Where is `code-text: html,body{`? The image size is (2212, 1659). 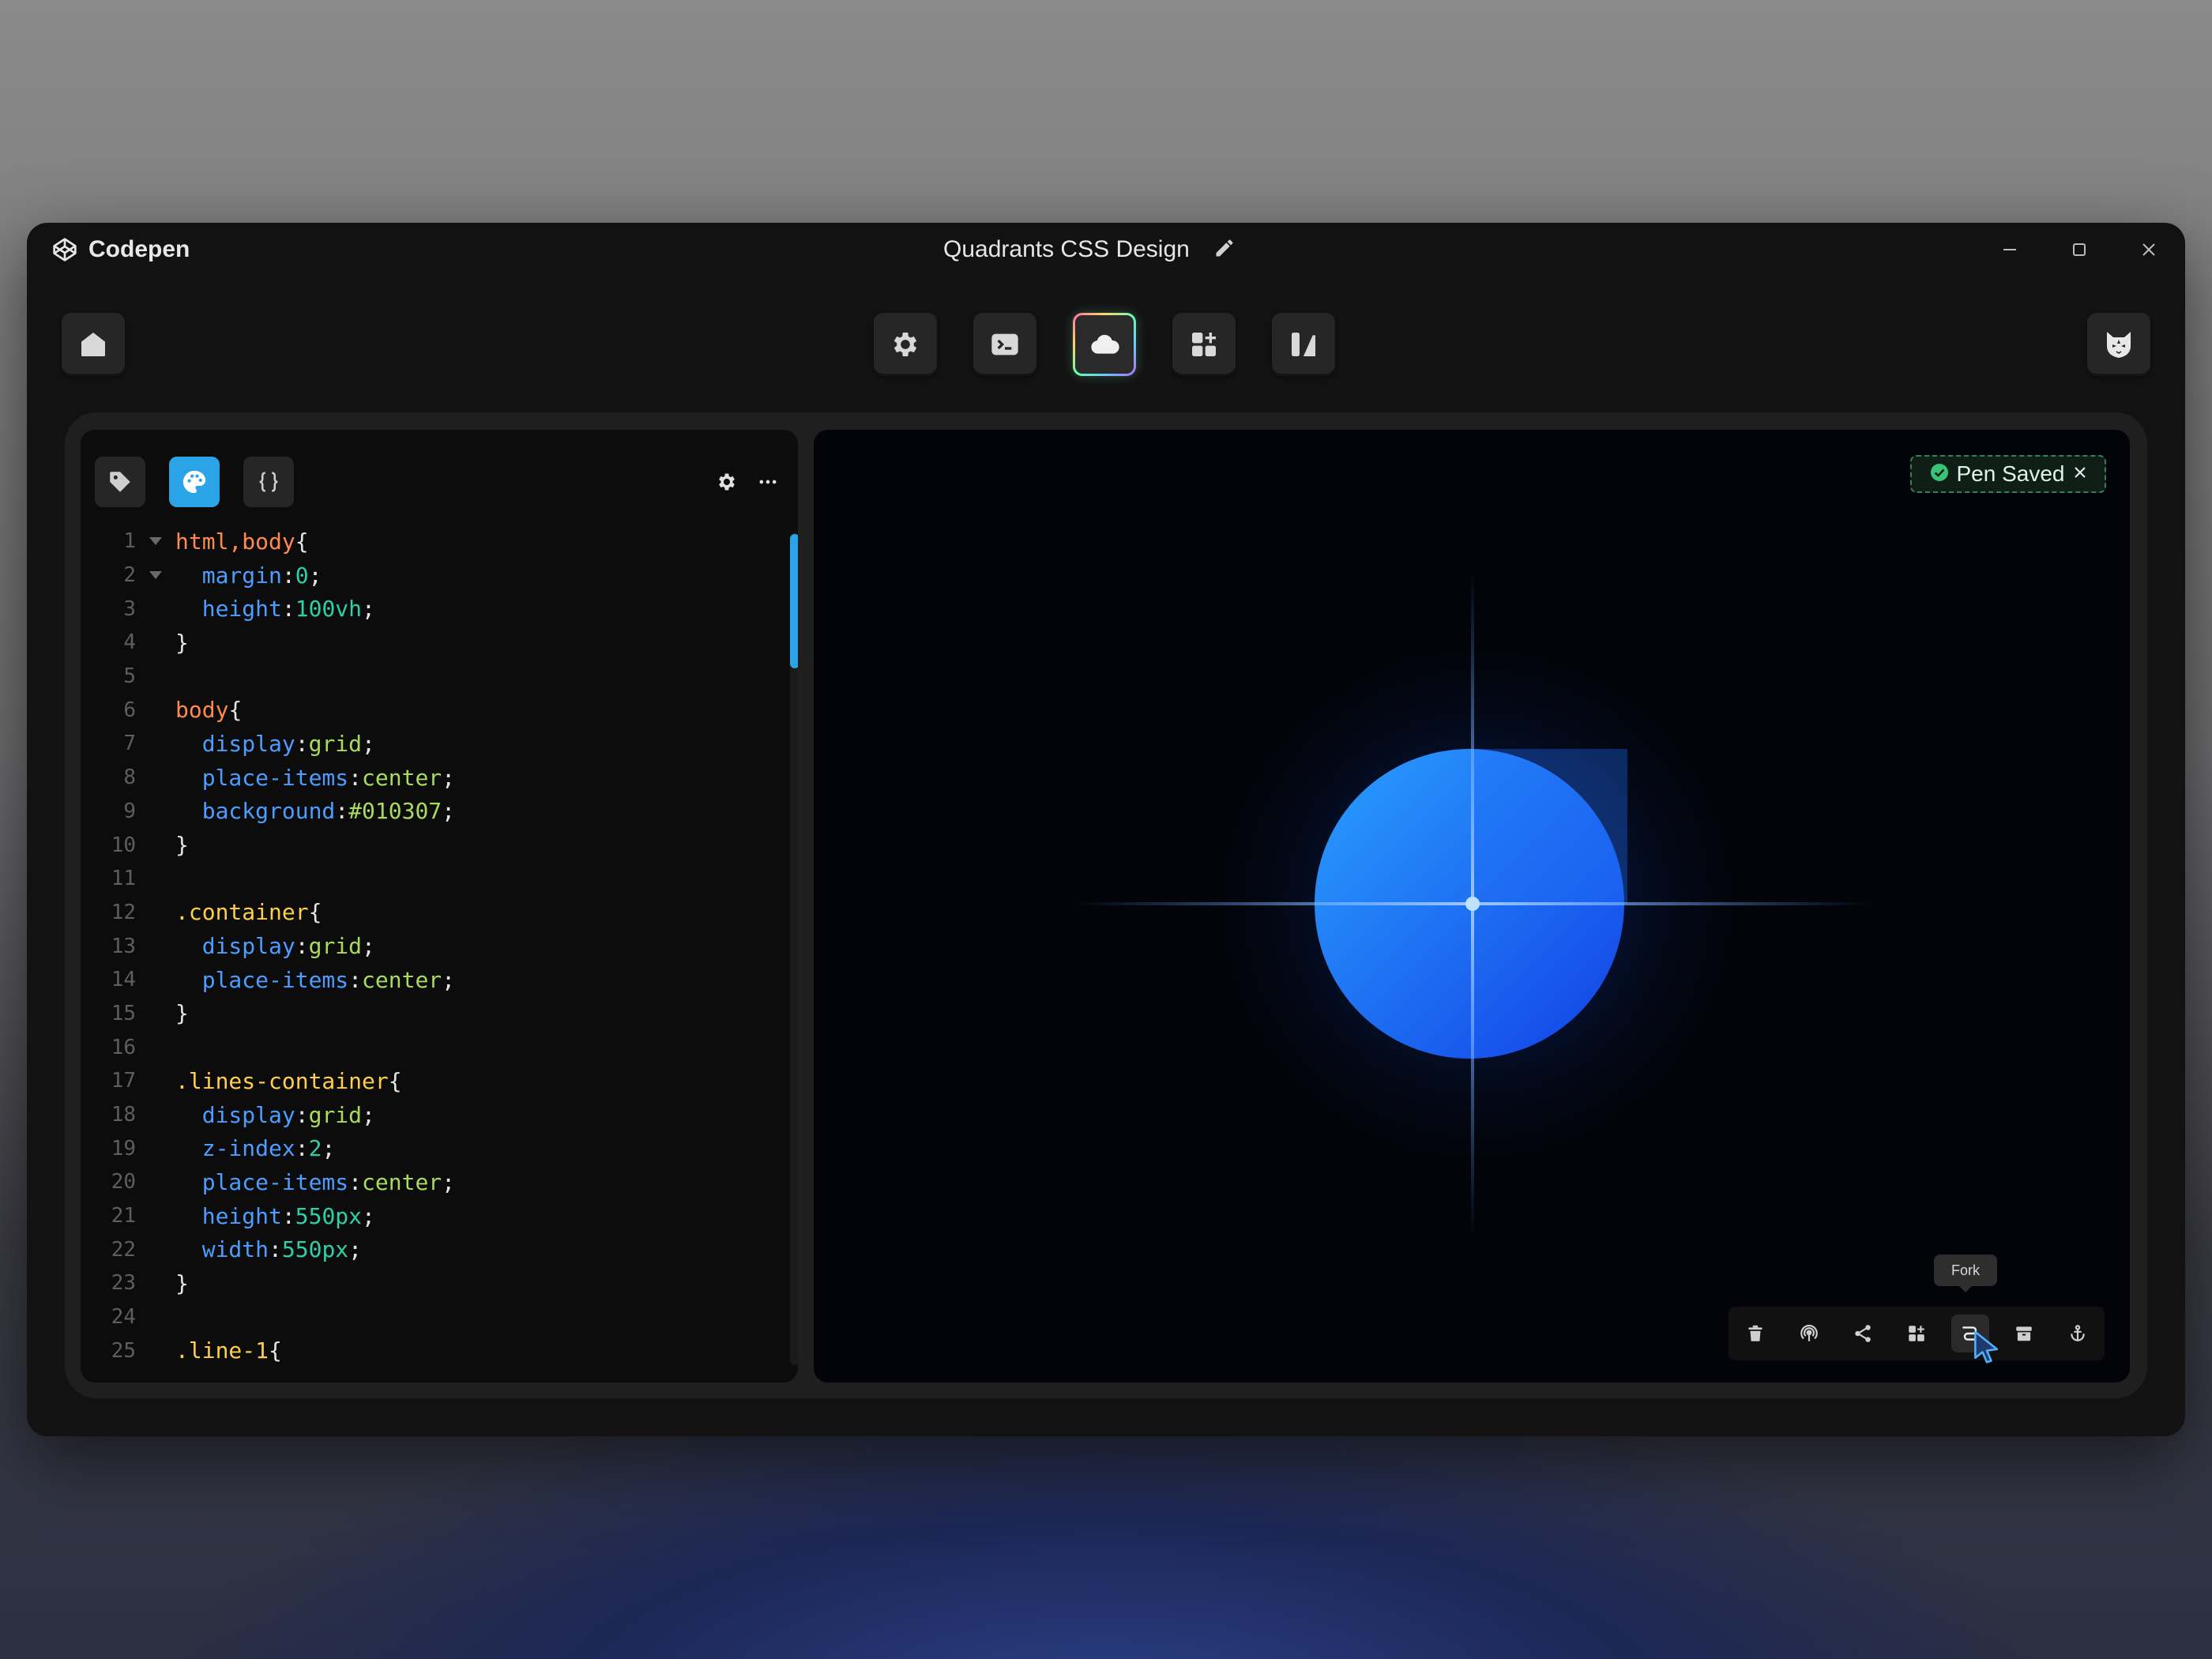 code-text: html,body{ is located at coordinates (242, 542).